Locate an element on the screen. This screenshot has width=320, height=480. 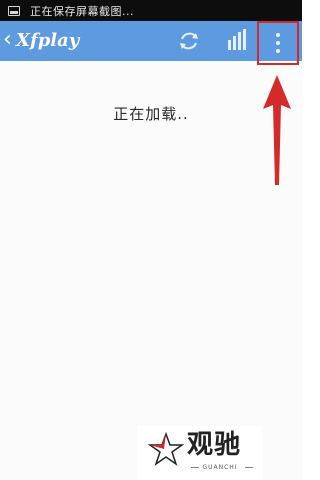
app-title: Xfplay is located at coordinates (48, 40).